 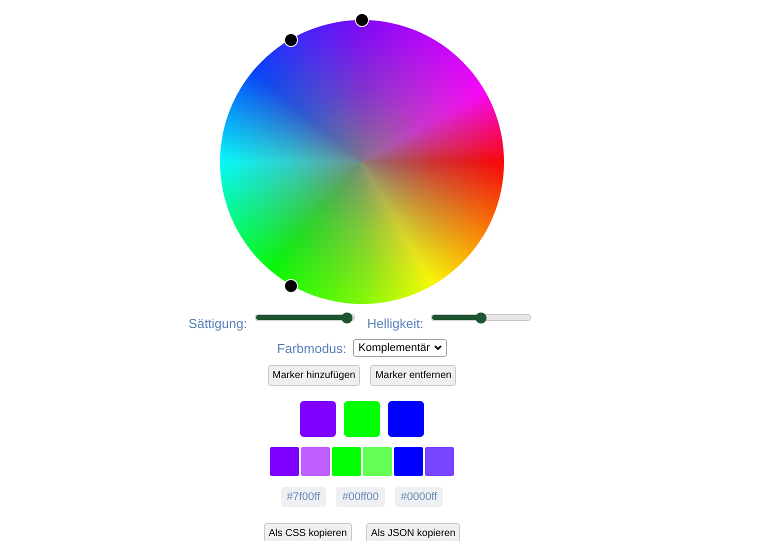 I want to click on mode-select: Komplementär, so click(x=400, y=348).